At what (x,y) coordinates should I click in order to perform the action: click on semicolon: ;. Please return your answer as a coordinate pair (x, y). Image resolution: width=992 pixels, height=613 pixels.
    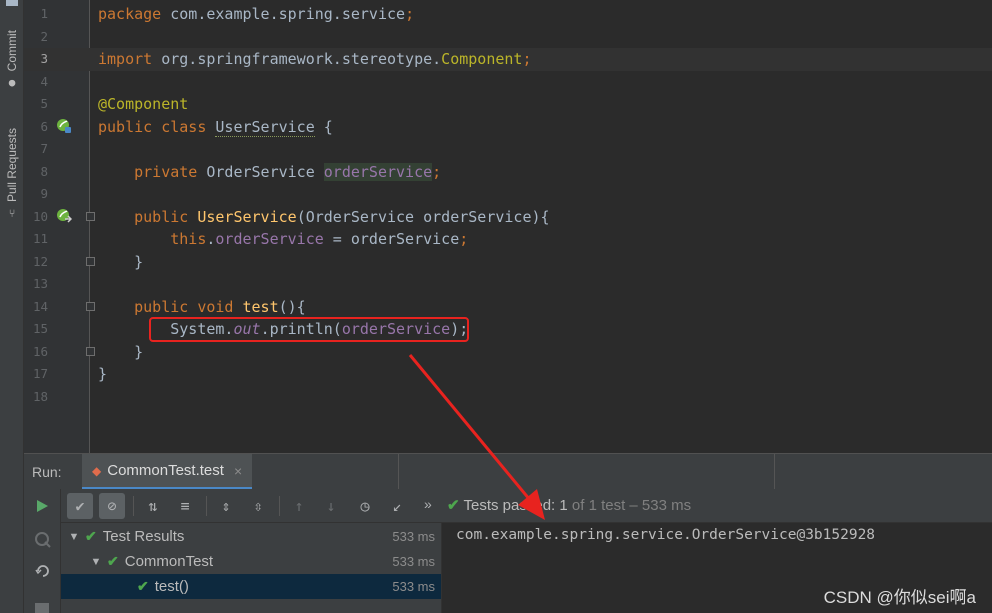
    Looking at the image, I should click on (410, 14).